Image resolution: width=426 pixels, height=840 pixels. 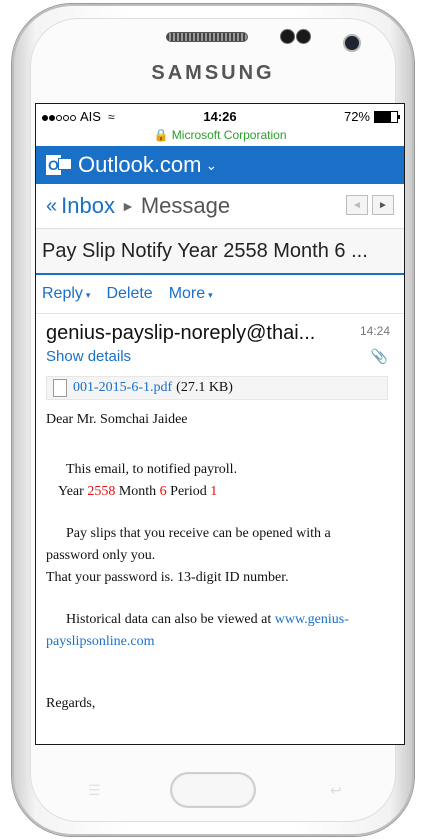 I want to click on status-bar: AIS ≈ 14:26 72%, so click(x=220, y=117).